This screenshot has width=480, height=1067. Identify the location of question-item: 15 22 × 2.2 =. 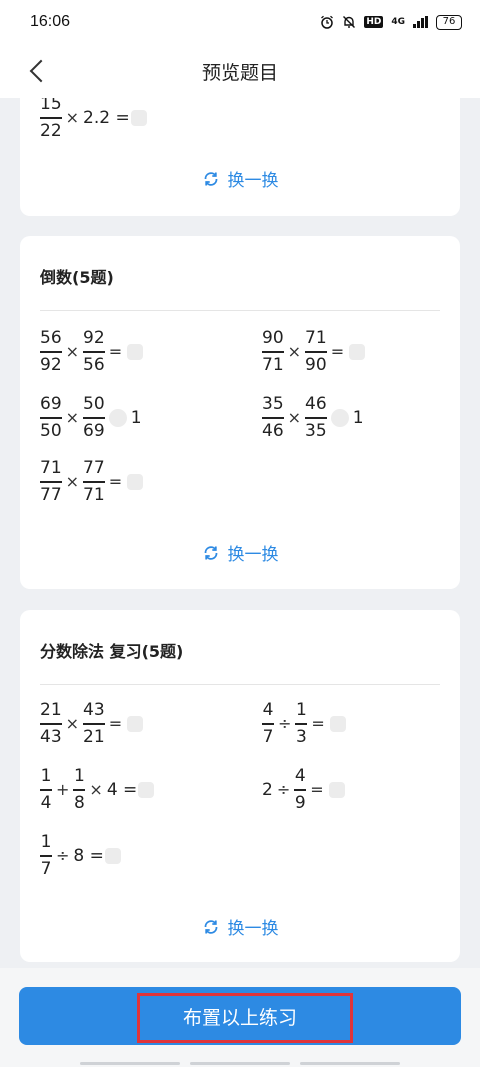
(93, 120).